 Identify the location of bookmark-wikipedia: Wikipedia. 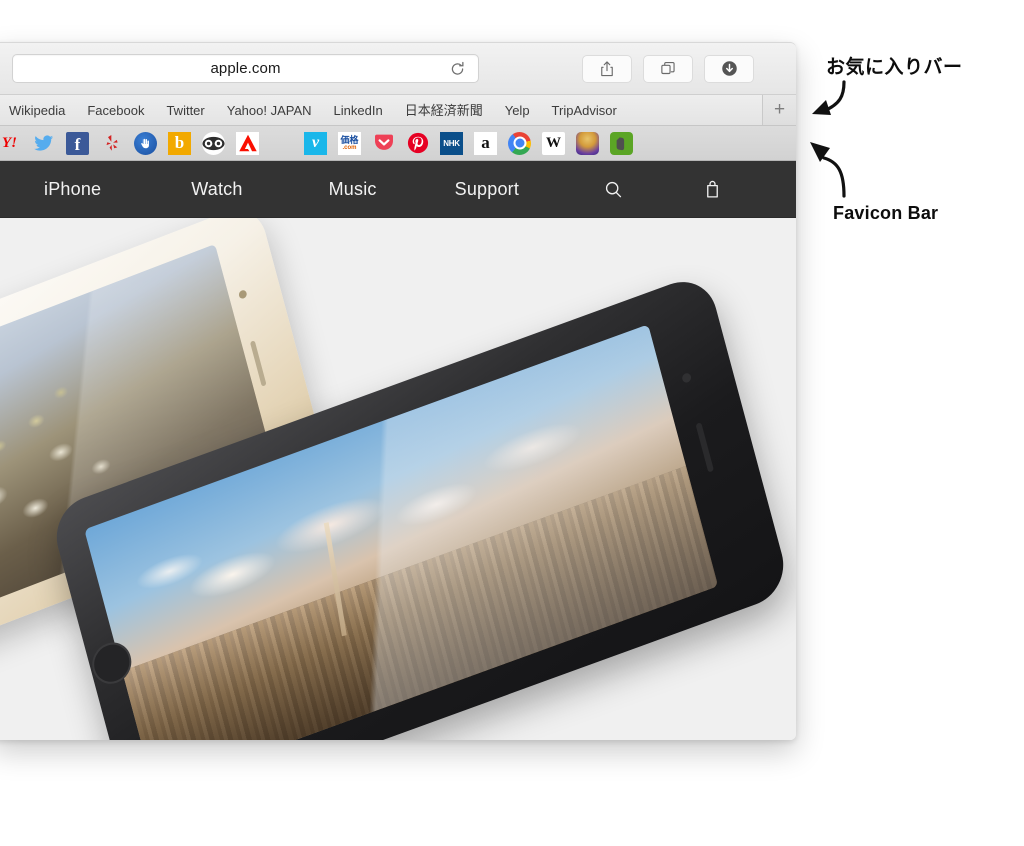
(38, 110).